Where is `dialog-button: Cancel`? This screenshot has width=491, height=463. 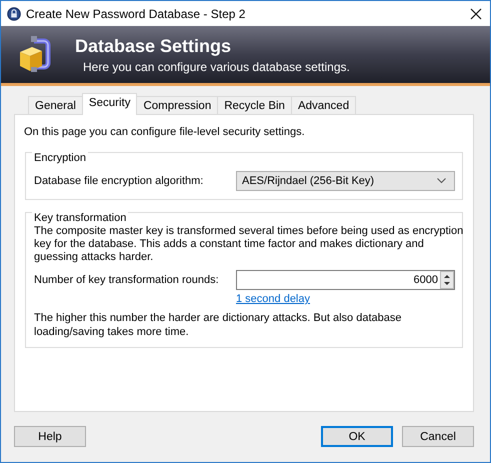 dialog-button: Cancel is located at coordinates (438, 436).